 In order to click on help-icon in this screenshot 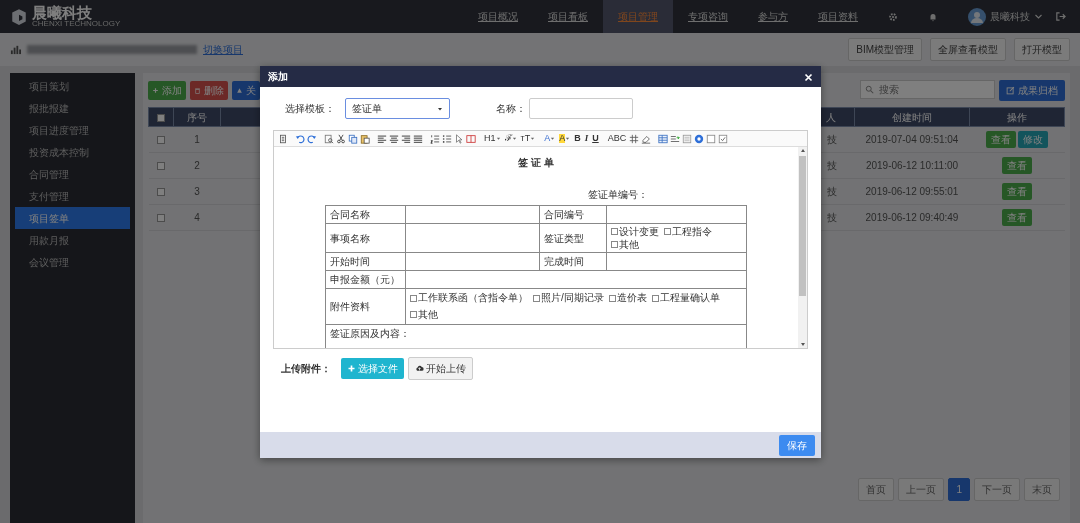, I will do `click(699, 138)`.